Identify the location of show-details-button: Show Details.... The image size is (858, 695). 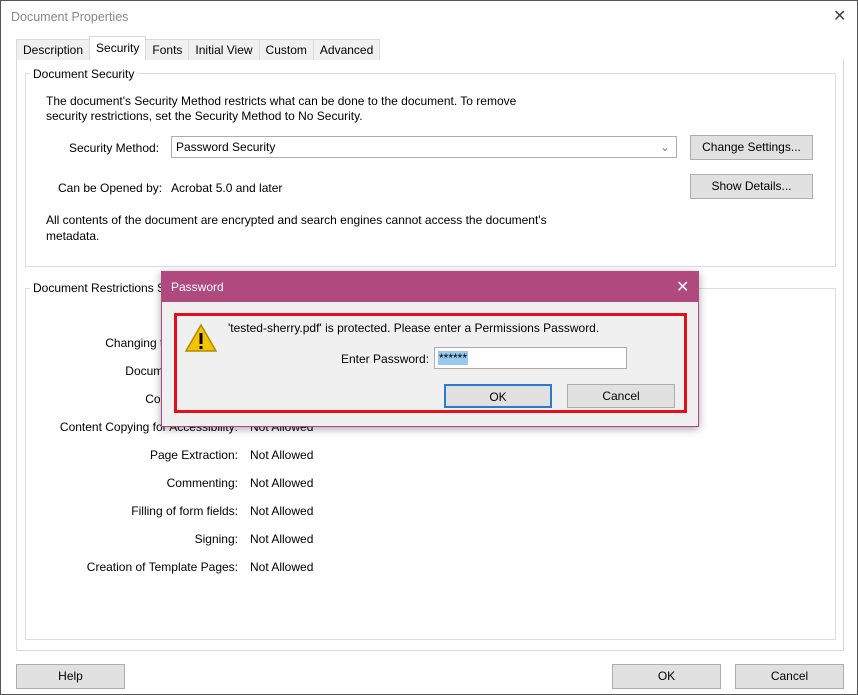
(751, 186).